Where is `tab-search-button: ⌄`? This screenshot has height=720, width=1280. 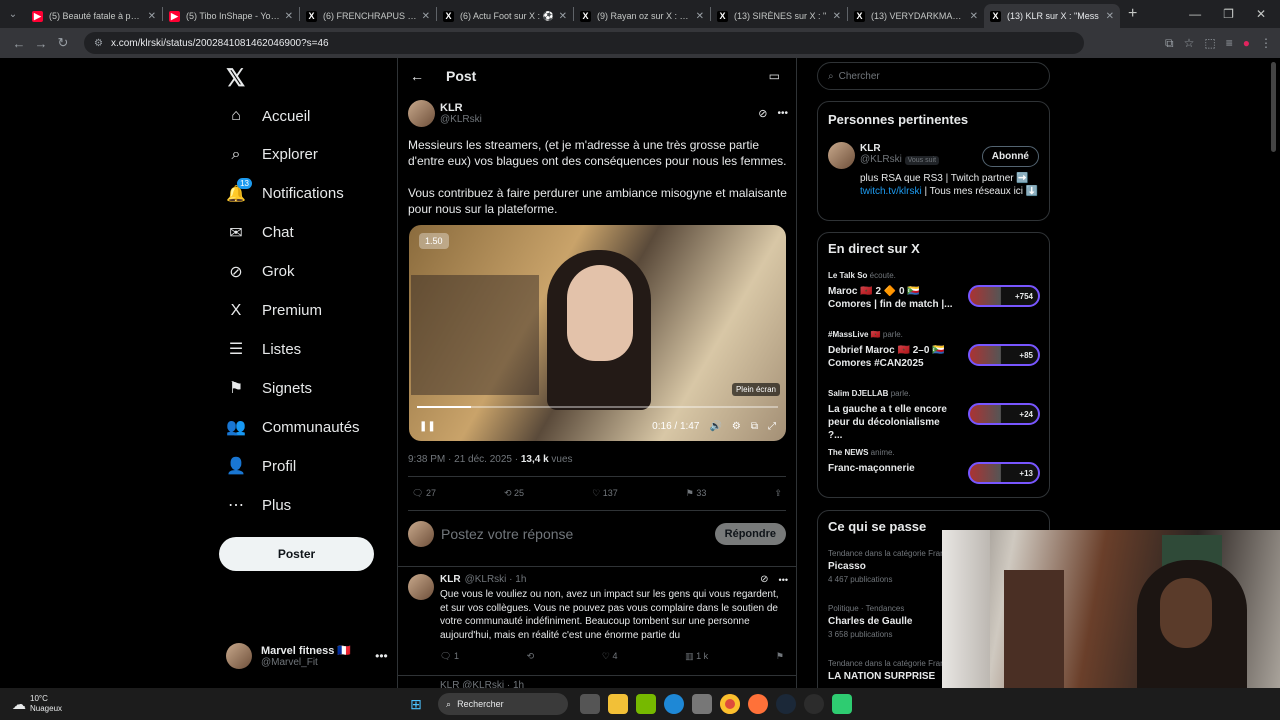
tab-search-button: ⌄ is located at coordinates (13, 14).